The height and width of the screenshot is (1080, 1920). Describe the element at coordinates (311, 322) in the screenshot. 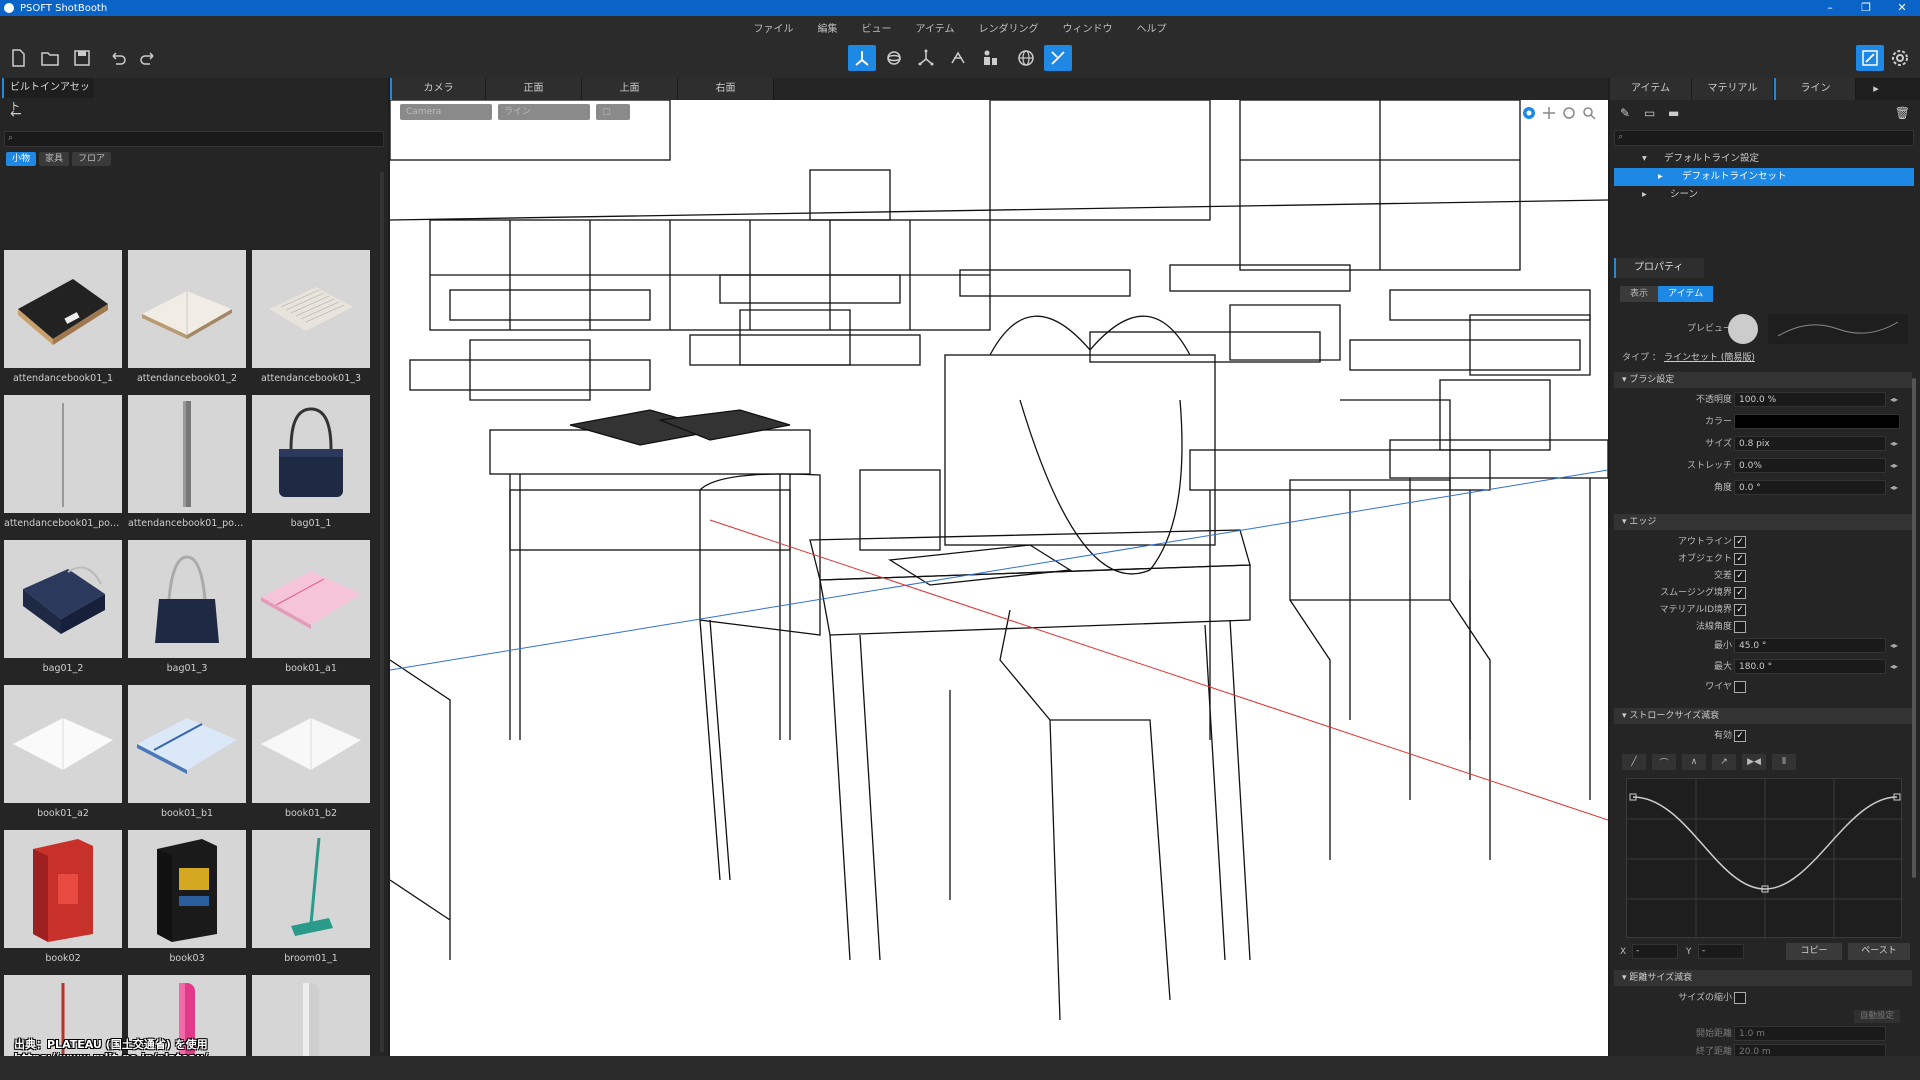

I see `asset-item: attendancebook01_3` at that location.